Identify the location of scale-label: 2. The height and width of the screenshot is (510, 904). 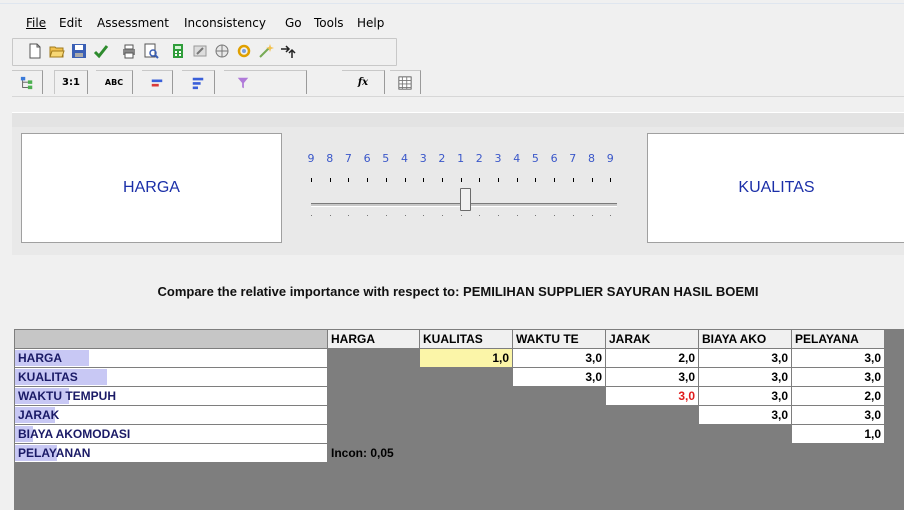
(442, 158).